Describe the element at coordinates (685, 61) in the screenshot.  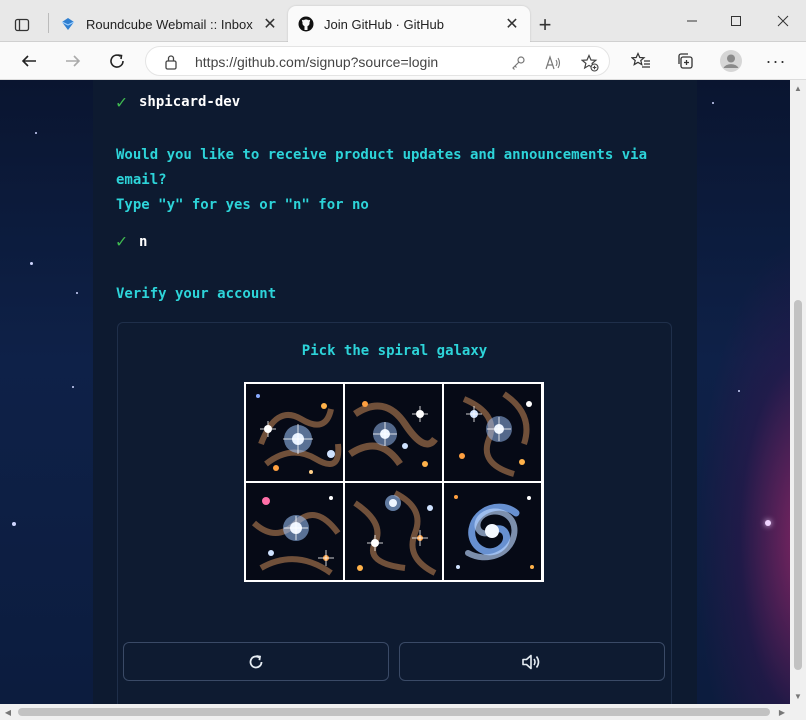
I see `collections-icon` at that location.